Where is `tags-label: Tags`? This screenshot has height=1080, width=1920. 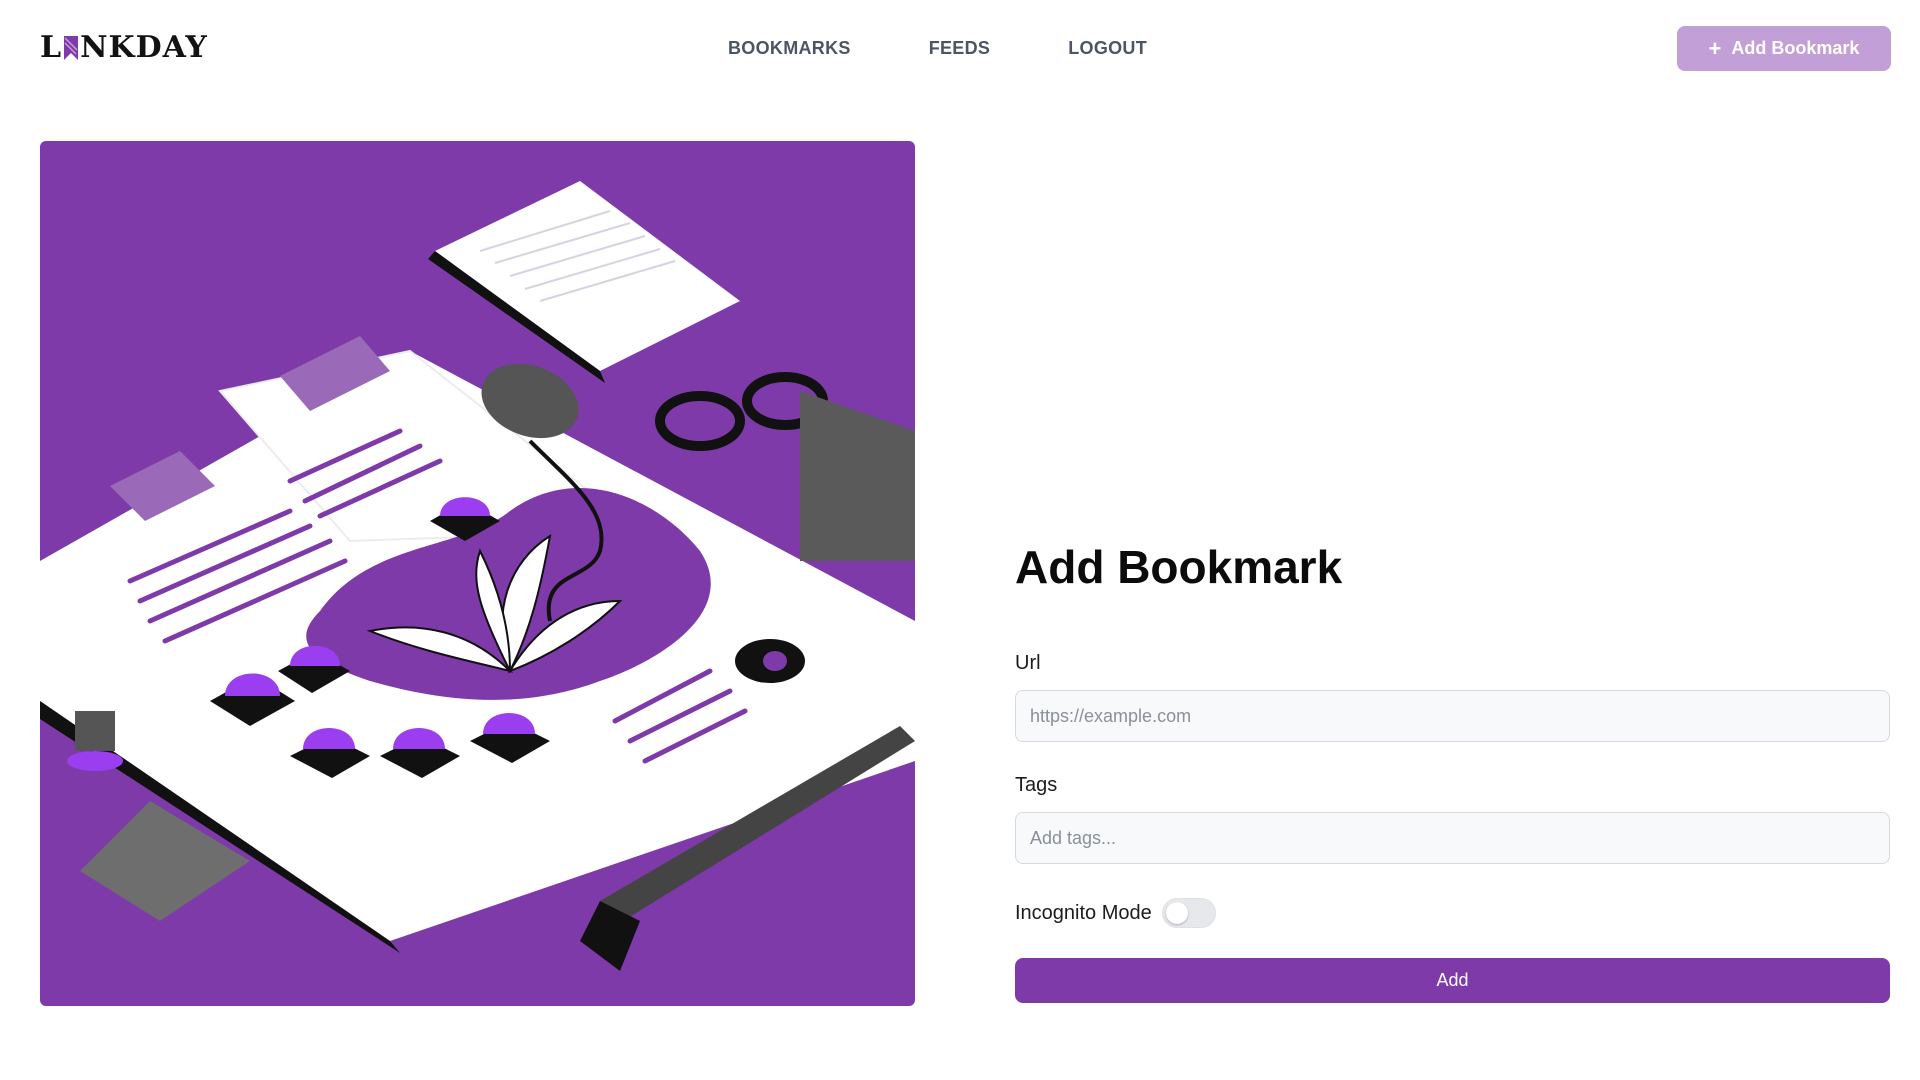 tags-label: Tags is located at coordinates (1036, 785).